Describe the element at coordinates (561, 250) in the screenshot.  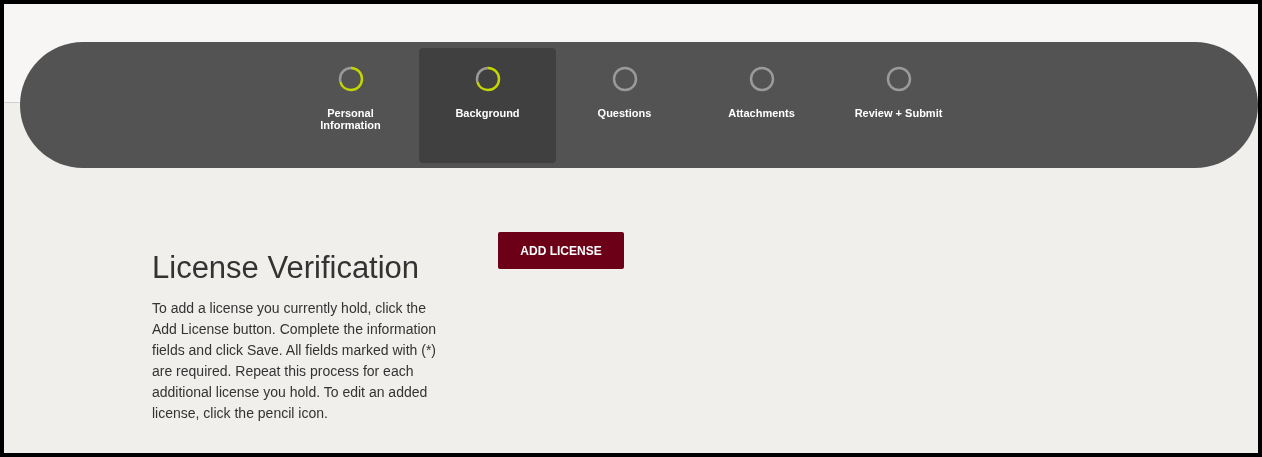
I see `add-license-button: ADD LICENSE` at that location.